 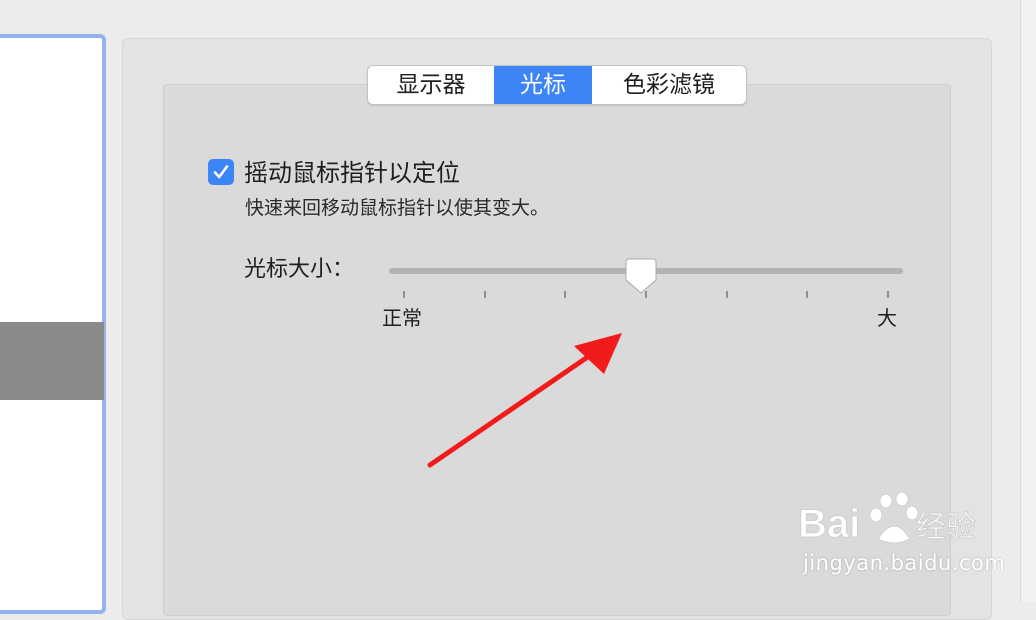 I want to click on watermark-url: jingyan.baidu.com, so click(x=904, y=563).